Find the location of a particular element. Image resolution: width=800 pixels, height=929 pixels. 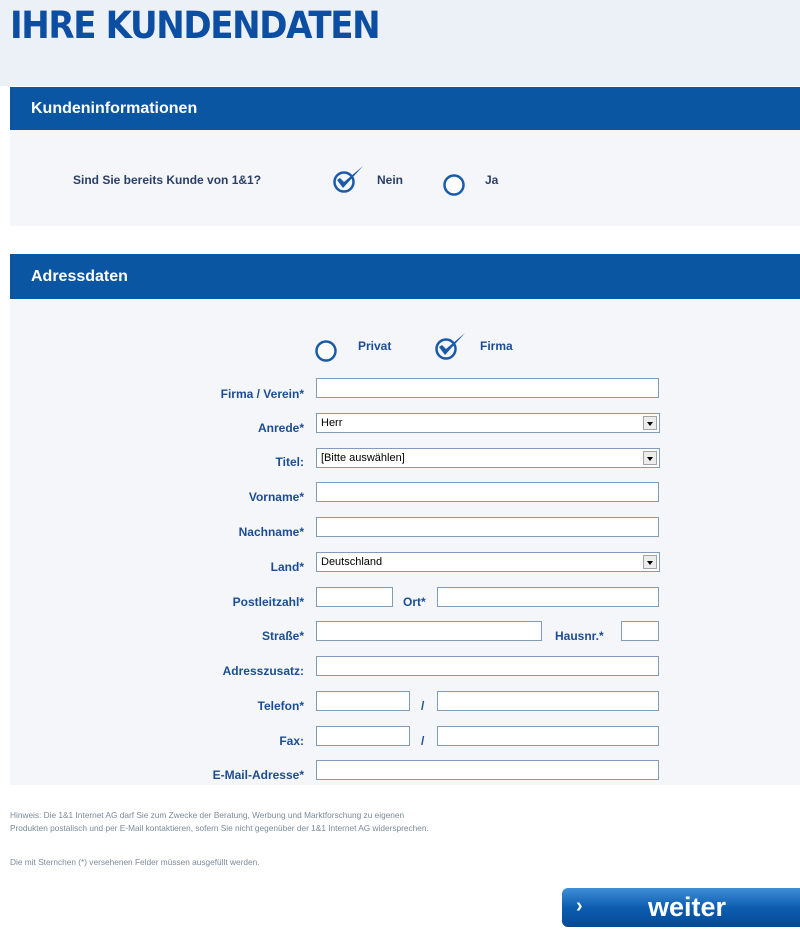

label-fax: Fax: is located at coordinates (291, 741).